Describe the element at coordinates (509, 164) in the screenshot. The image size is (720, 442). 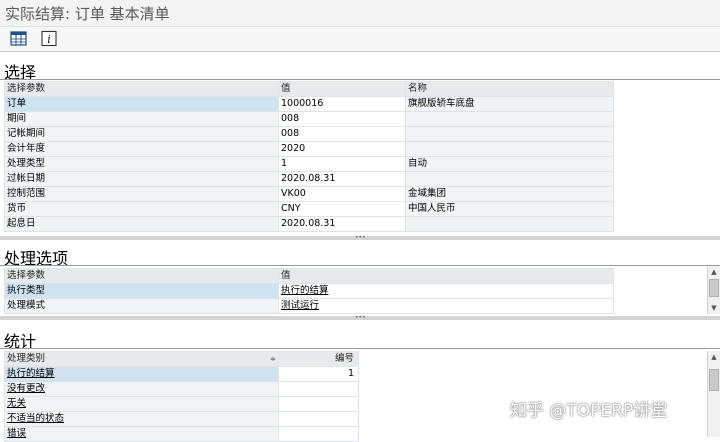
I see `row-name: 自动` at that location.